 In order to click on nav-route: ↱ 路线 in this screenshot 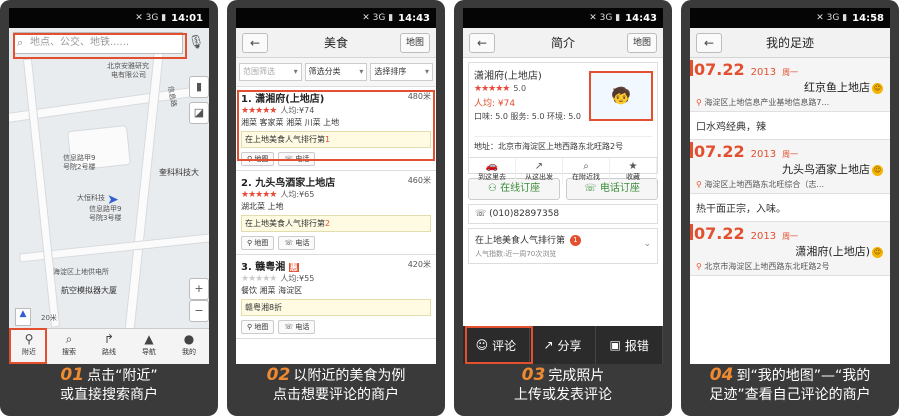, I will do `click(109, 346)`.